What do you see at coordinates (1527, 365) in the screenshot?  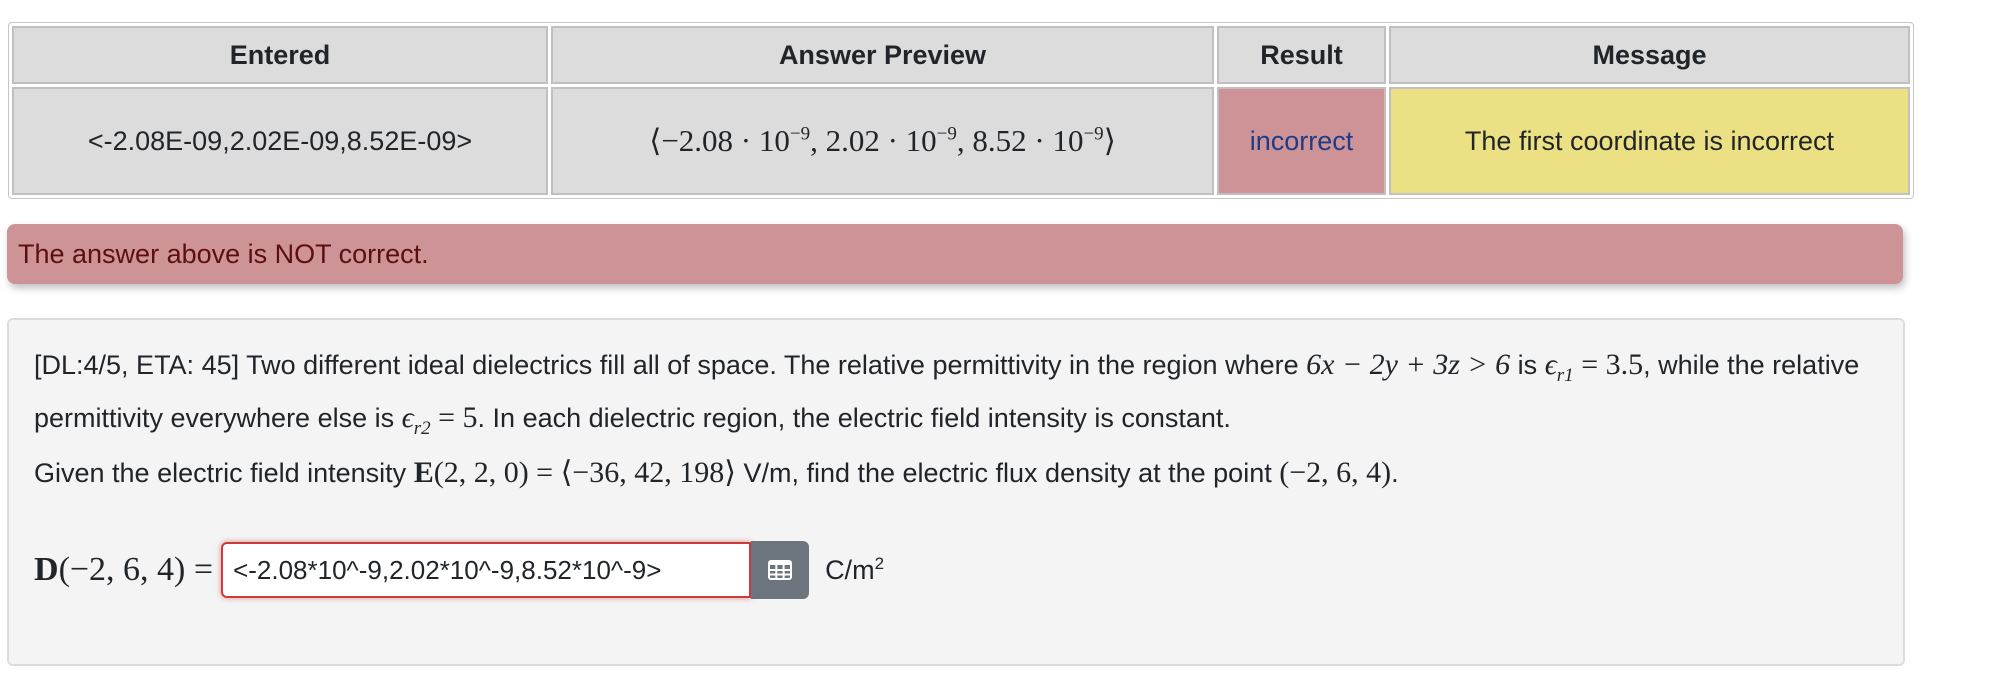 I see `statement-text-2: is` at bounding box center [1527, 365].